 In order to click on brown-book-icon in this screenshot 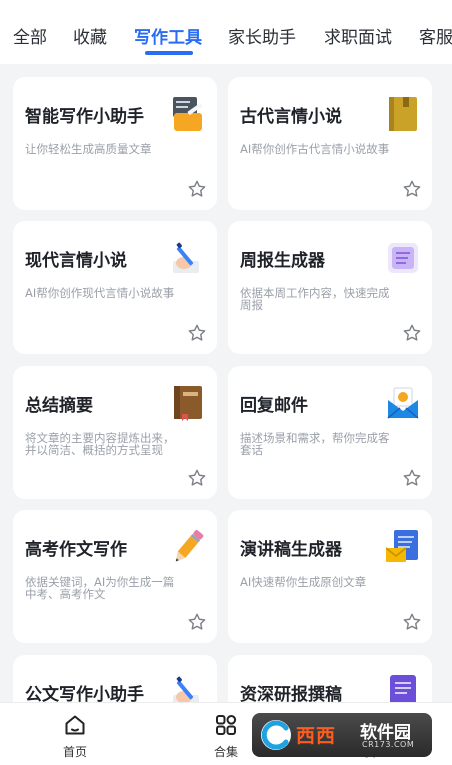, I will do `click(188, 403)`.